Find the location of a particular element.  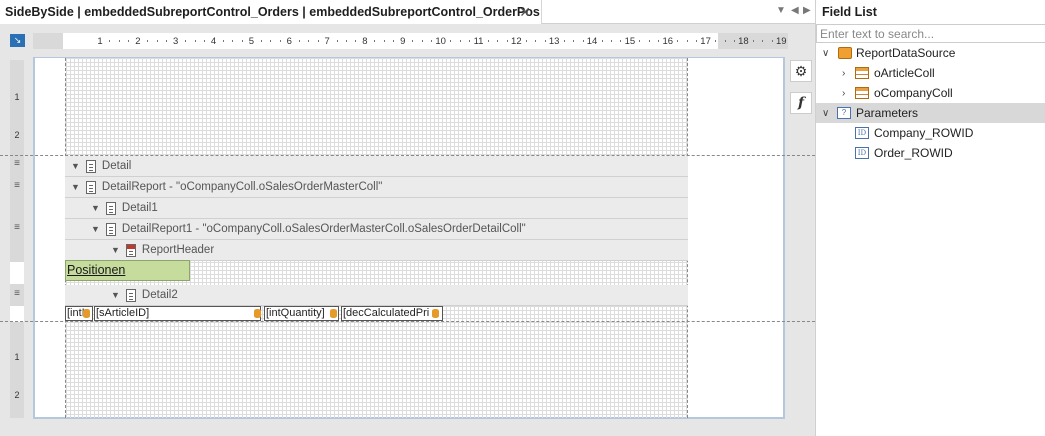

tree-item-label: Parameters is located at coordinates (887, 113).